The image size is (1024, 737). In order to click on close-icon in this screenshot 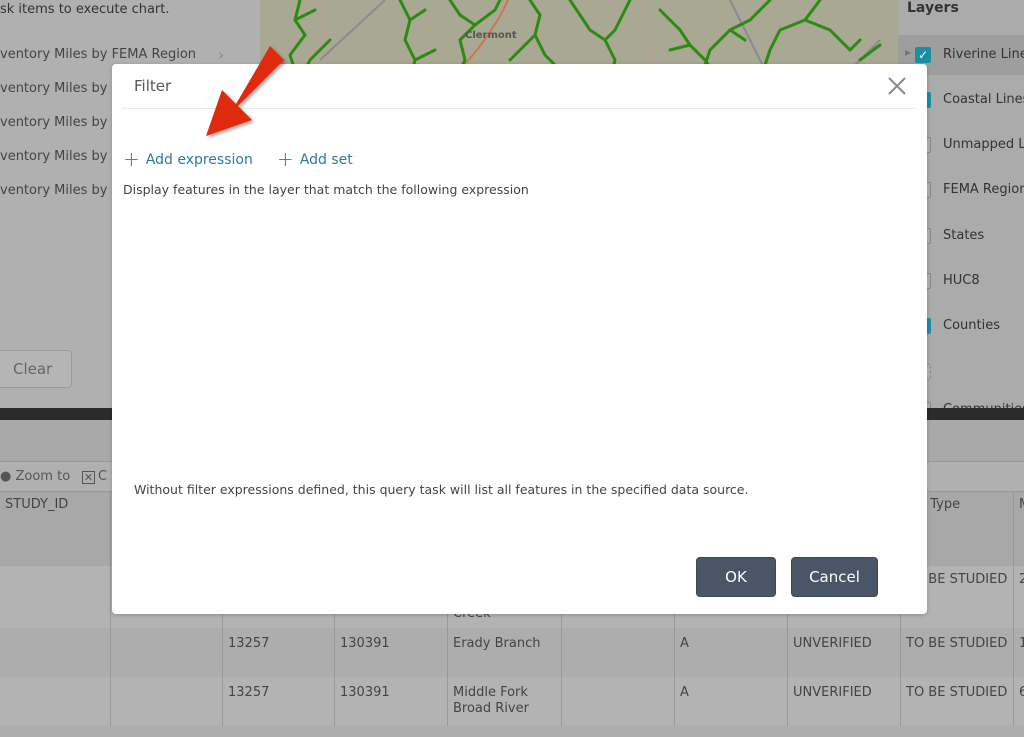, I will do `click(897, 86)`.